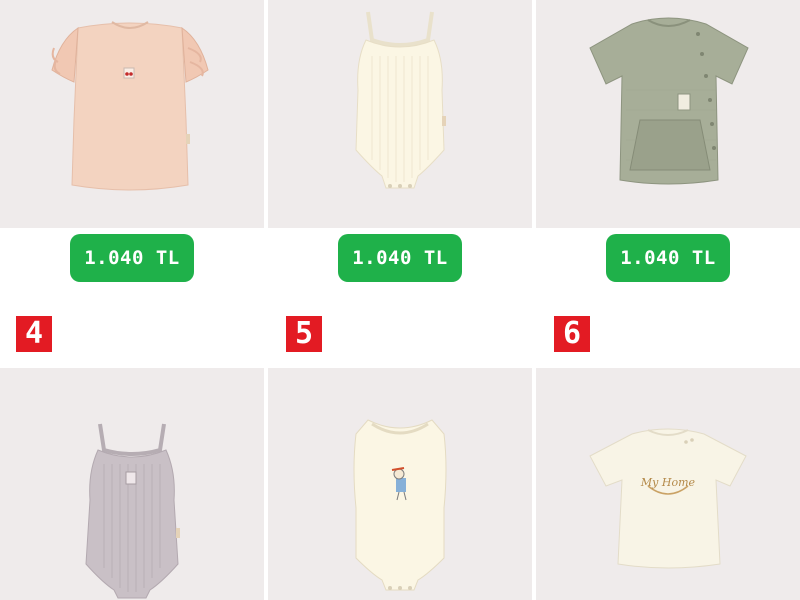 The image size is (800, 600). I want to click on green-tshirt-icon, so click(669, 101).